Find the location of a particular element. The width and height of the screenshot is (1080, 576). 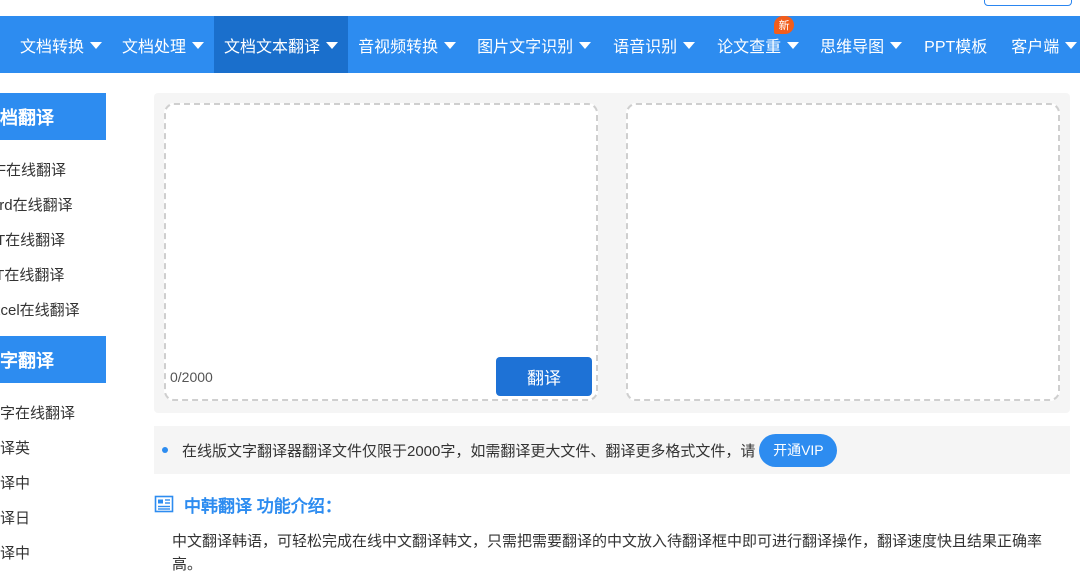

sidebar-item-section1-4: Excel在线翻译 is located at coordinates (53, 309).